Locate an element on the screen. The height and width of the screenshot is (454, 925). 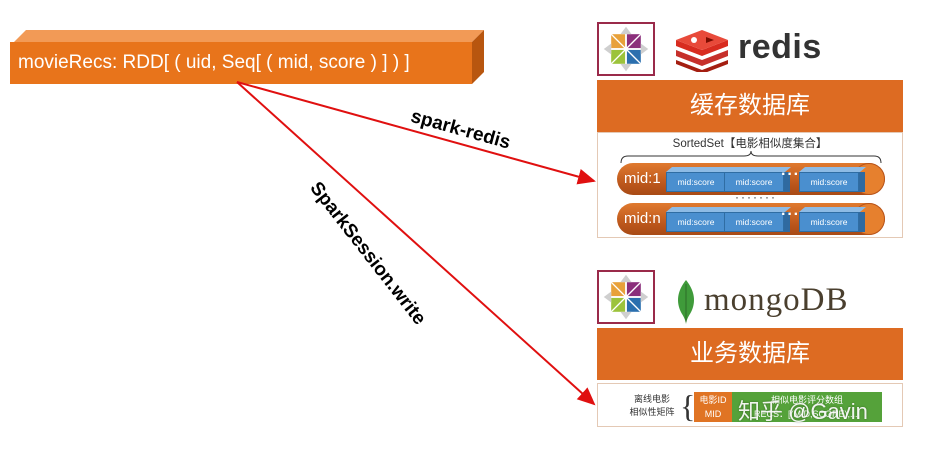
sorted-set-title: SortedSet【电影相似度集合】 is located at coordinates (750, 144).